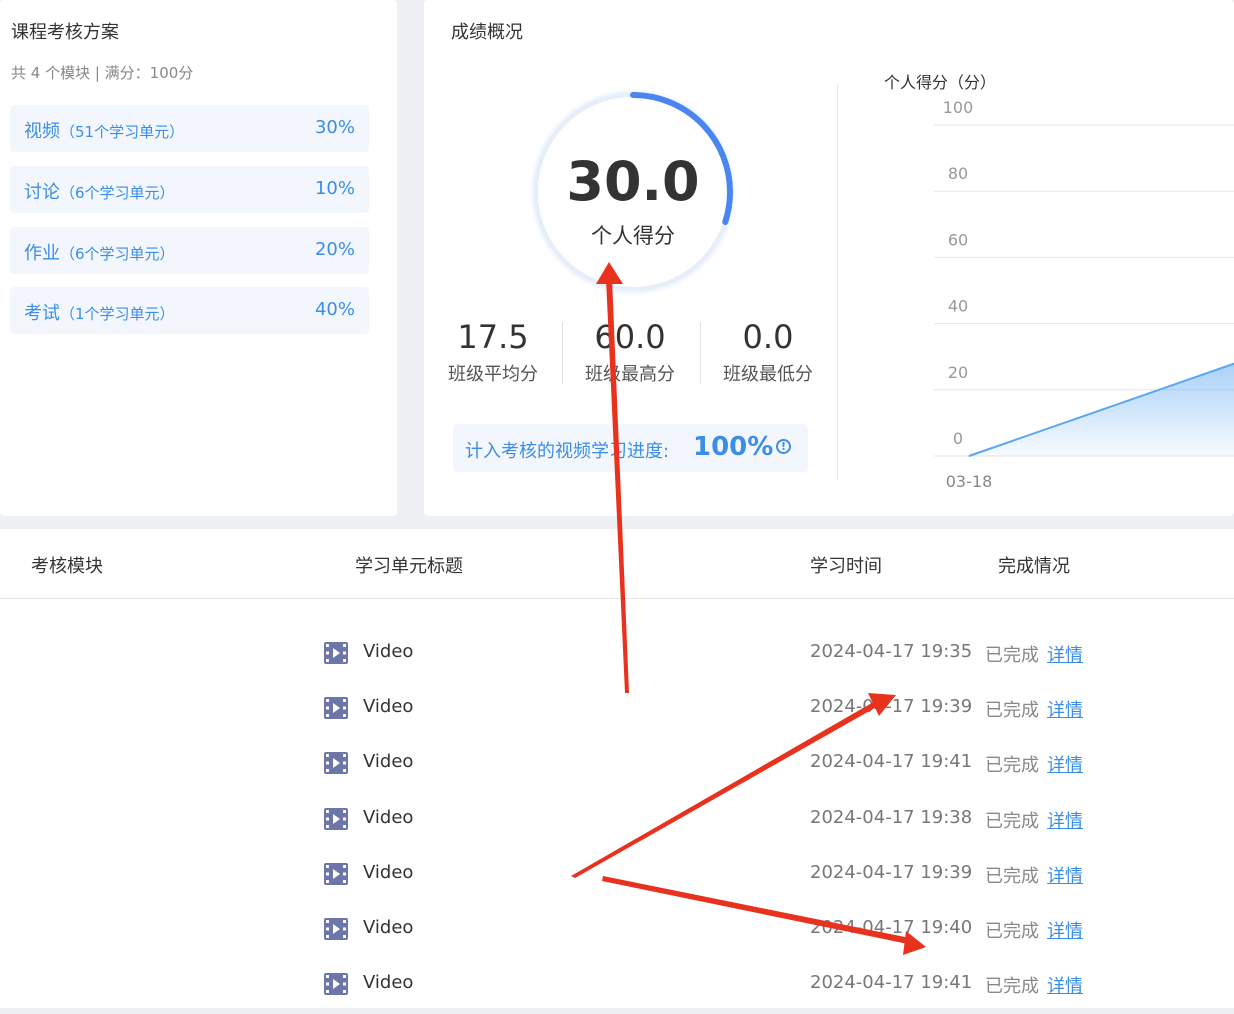 The image size is (1234, 1014). I want to click on y-tick-label: 0, so click(958, 438).